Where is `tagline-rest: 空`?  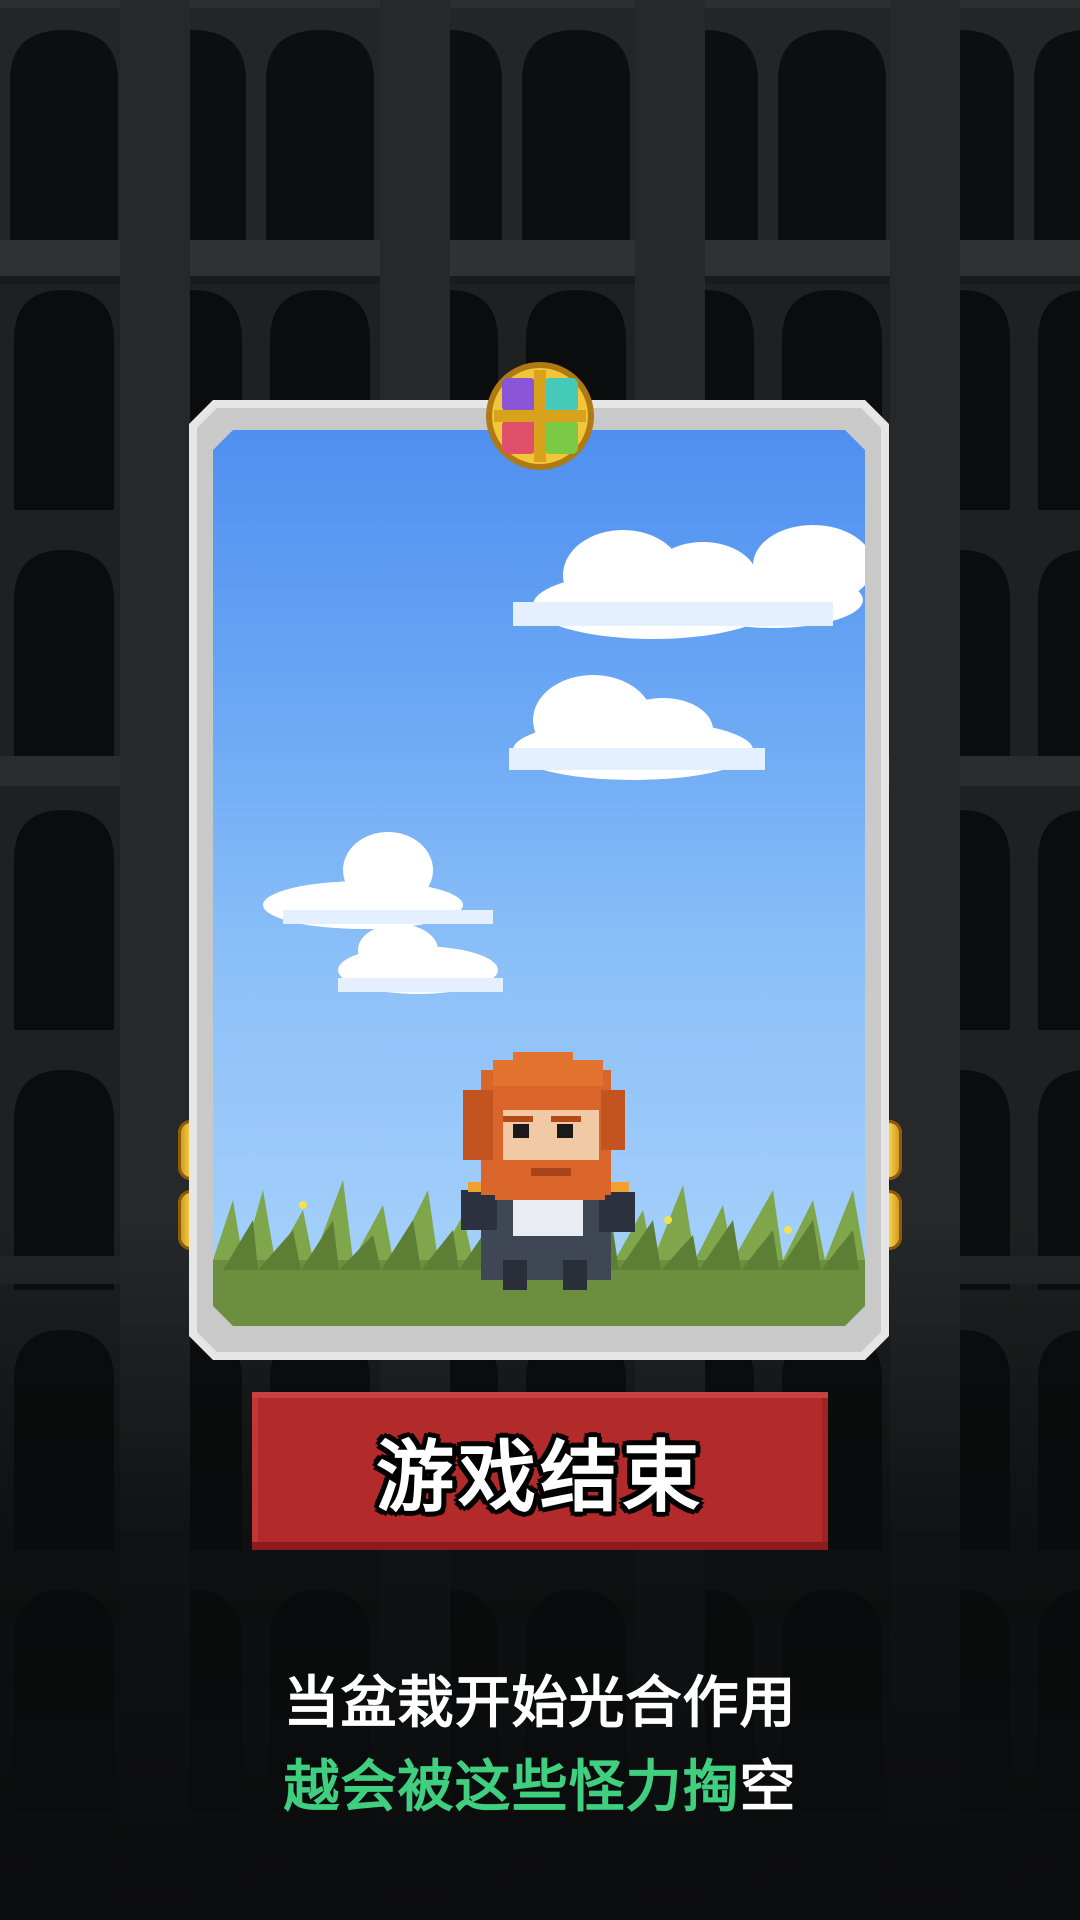 tagline-rest: 空 is located at coordinates (768, 1787).